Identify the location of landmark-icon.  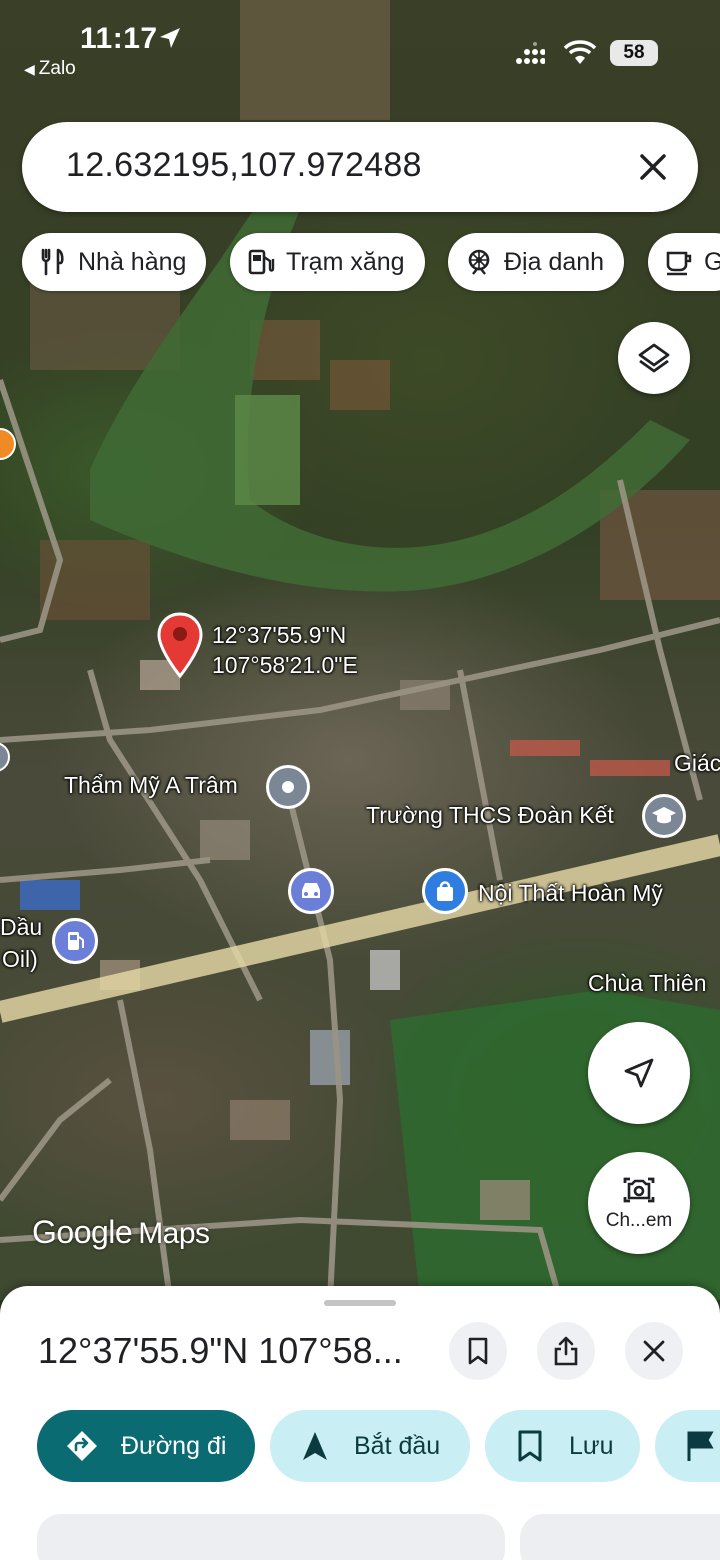
(479, 262).